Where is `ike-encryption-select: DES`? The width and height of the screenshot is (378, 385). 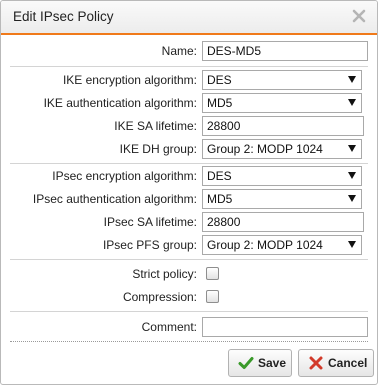 ike-encryption-select: DES is located at coordinates (282, 80).